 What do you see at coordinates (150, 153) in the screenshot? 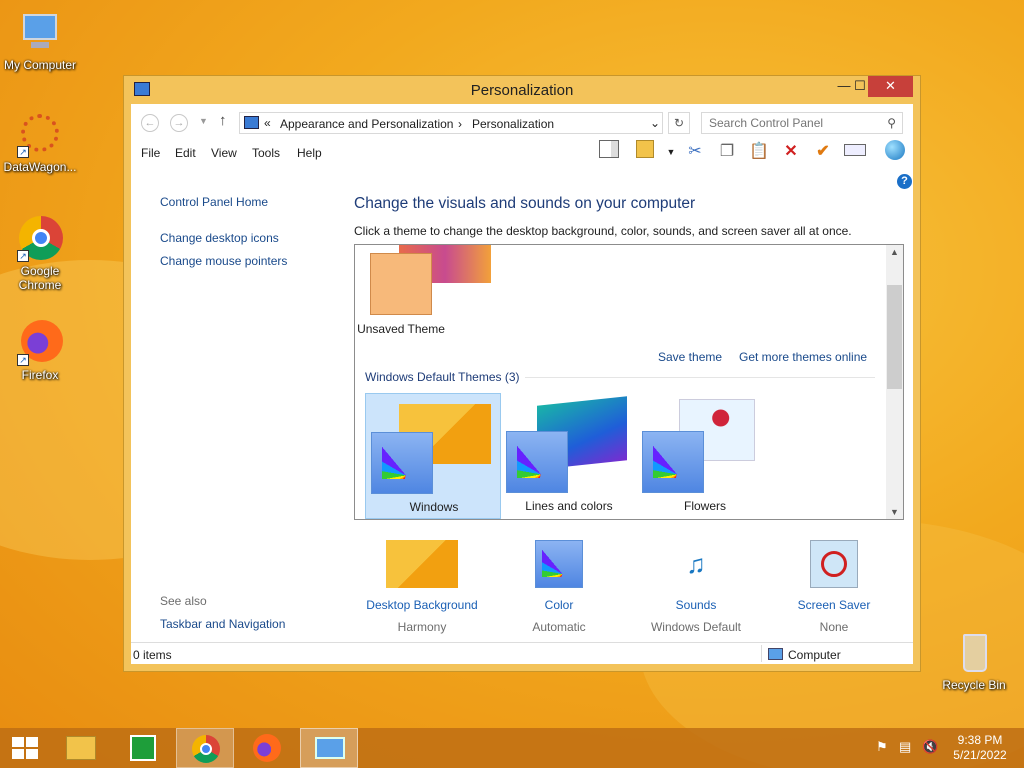
I see `menu-file: File` at bounding box center [150, 153].